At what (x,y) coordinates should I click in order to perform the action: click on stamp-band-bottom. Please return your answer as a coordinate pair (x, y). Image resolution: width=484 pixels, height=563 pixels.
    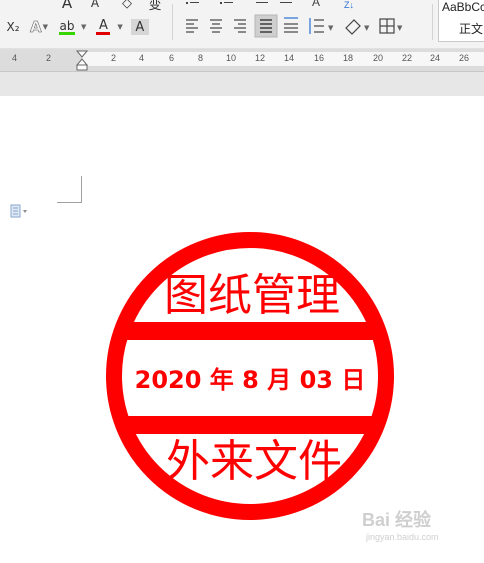
    Looking at the image, I should click on (250, 425).